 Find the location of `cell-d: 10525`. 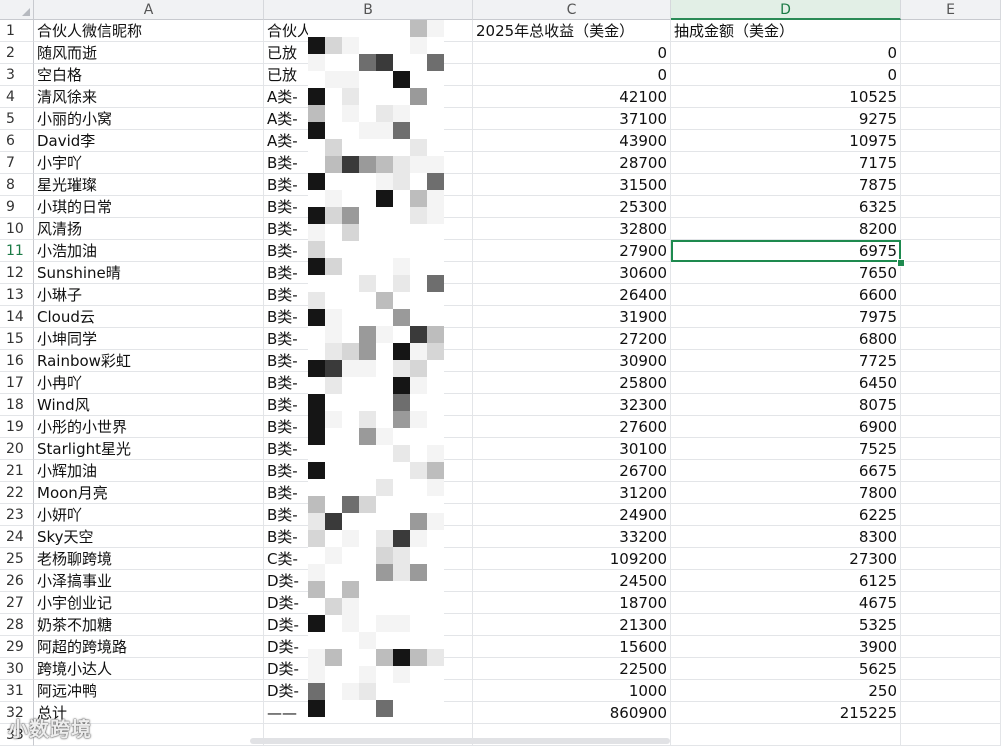

cell-d: 10525 is located at coordinates (786, 97).